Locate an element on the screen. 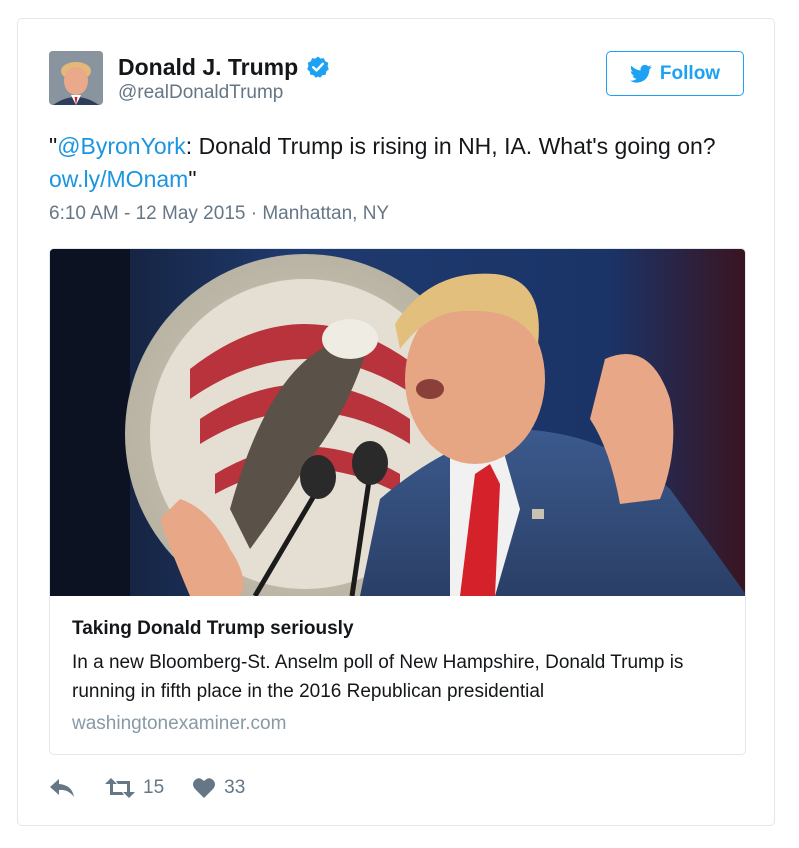  avatar-image is located at coordinates (76, 78).